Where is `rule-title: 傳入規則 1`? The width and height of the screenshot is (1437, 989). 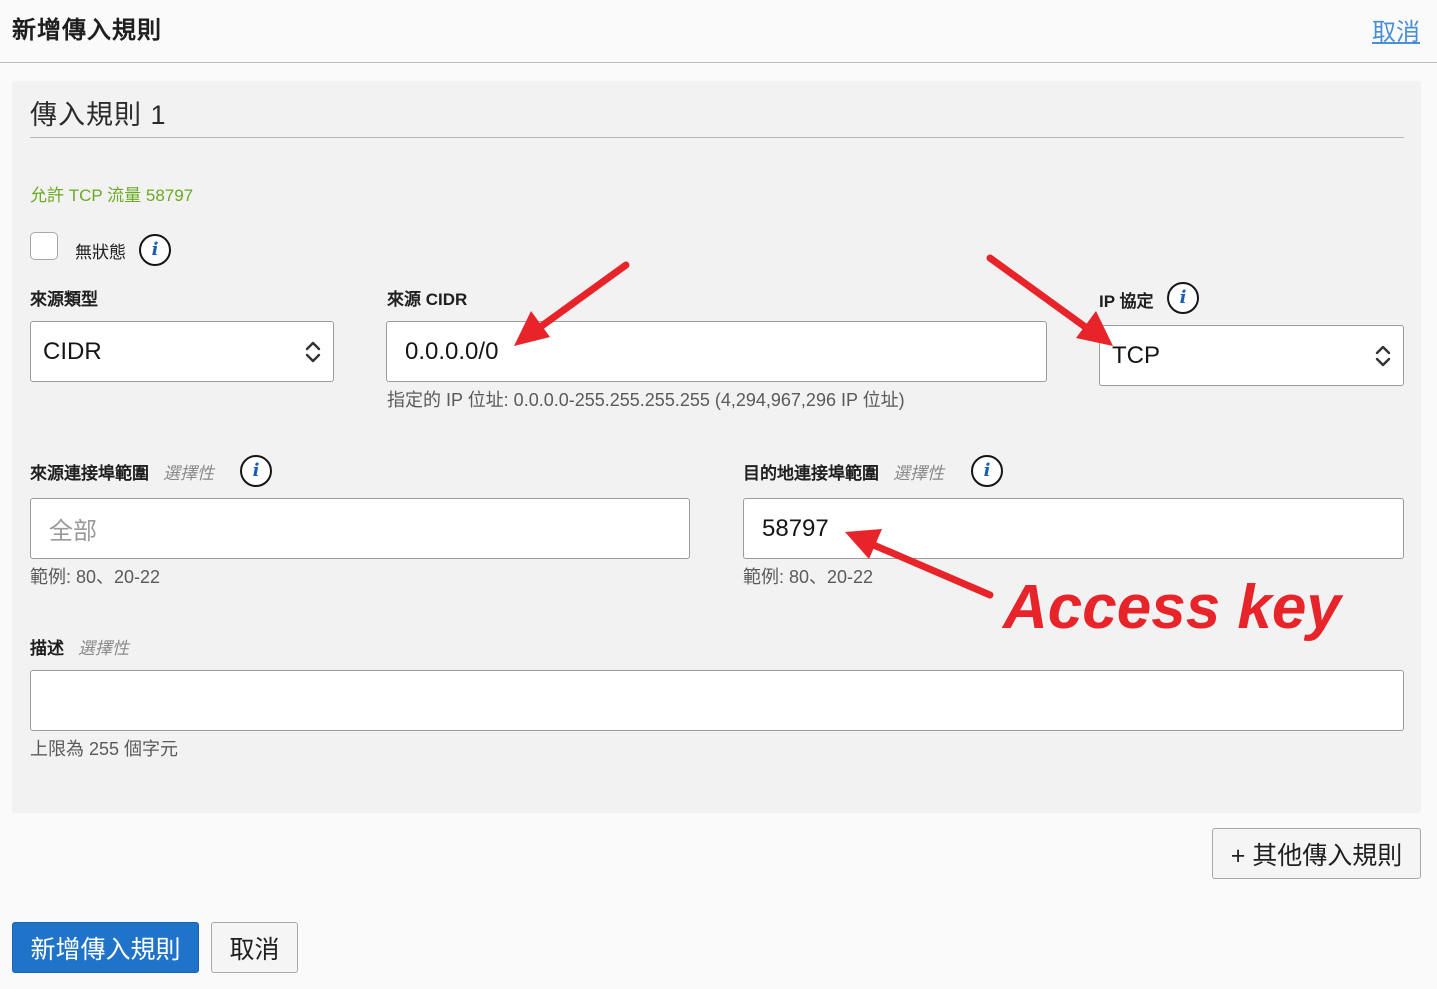 rule-title: 傳入規則 1 is located at coordinates (98, 115).